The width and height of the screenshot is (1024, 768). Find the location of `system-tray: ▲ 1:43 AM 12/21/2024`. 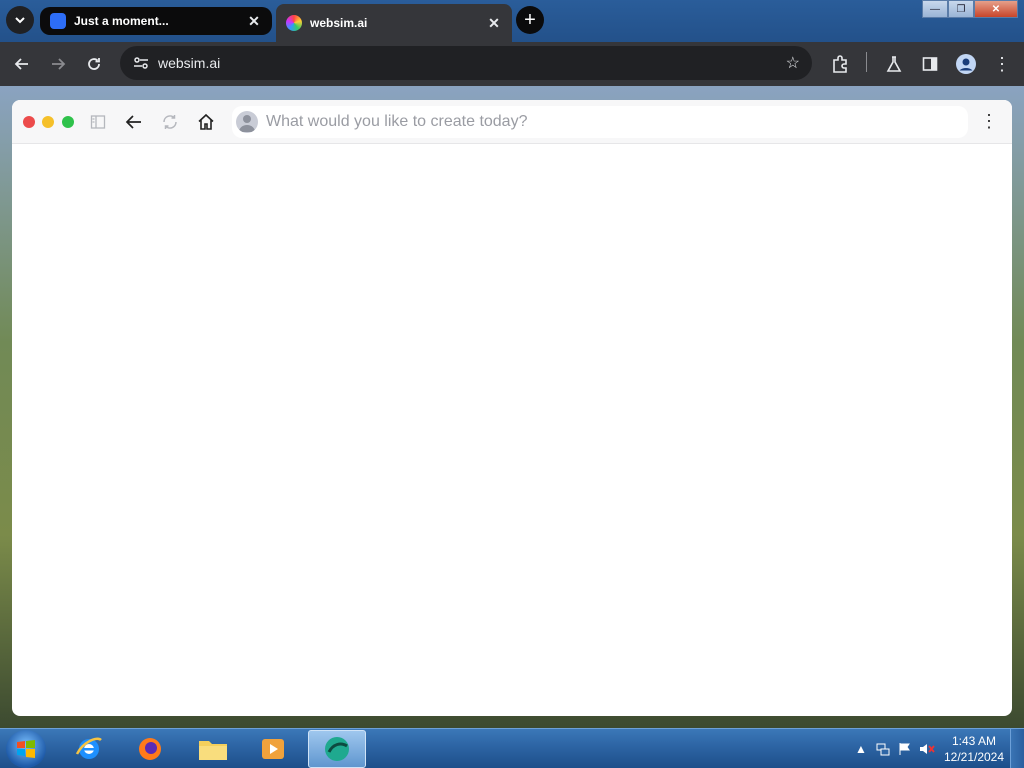

system-tray: ▲ 1:43 AM 12/21/2024 is located at coordinates (937, 748).